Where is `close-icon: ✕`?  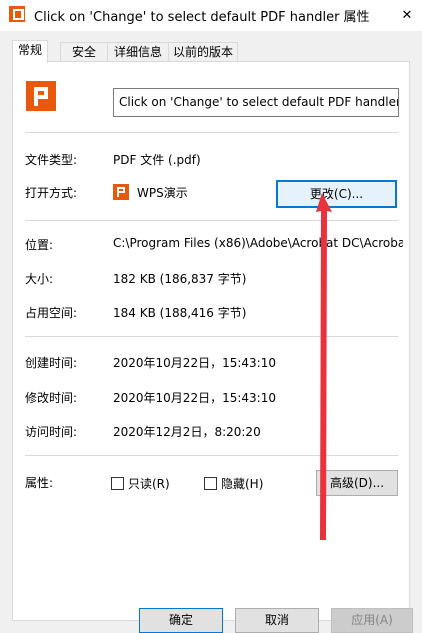
close-icon: ✕ is located at coordinates (407, 15).